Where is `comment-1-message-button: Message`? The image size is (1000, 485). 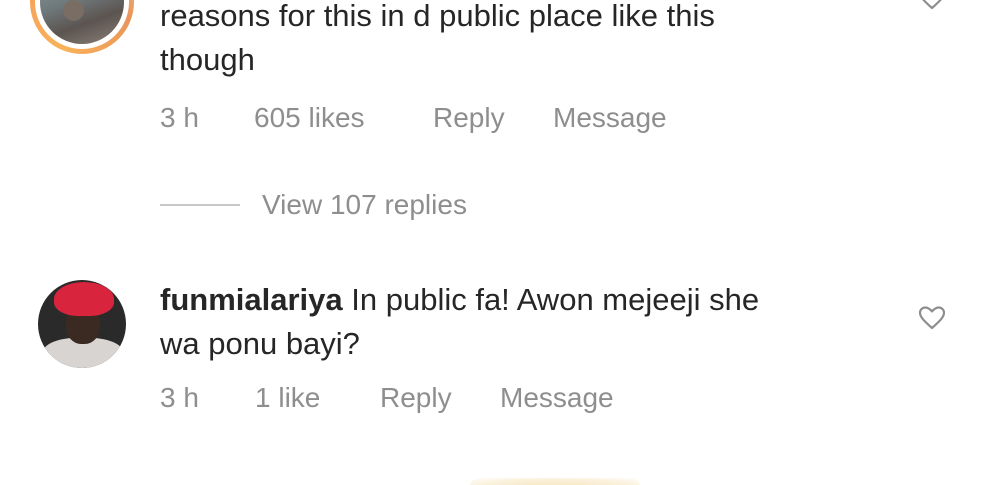 comment-1-message-button: Message is located at coordinates (610, 118).